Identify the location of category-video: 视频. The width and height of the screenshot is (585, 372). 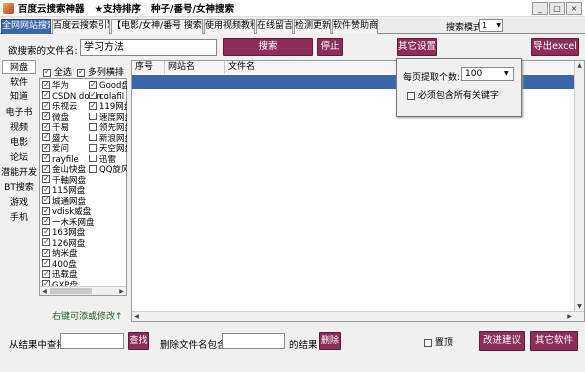
(19, 128).